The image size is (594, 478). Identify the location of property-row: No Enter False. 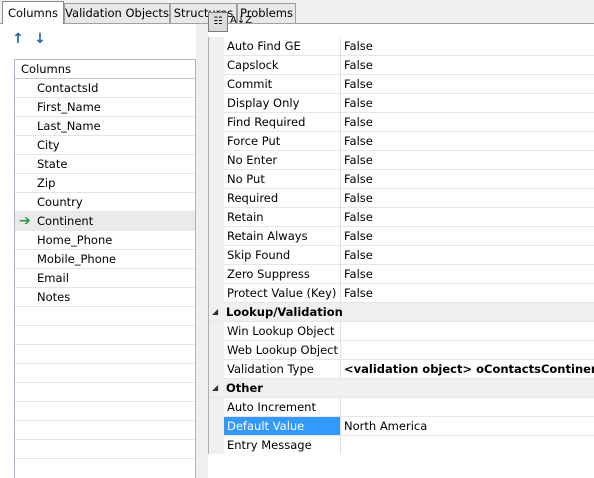
(401, 160).